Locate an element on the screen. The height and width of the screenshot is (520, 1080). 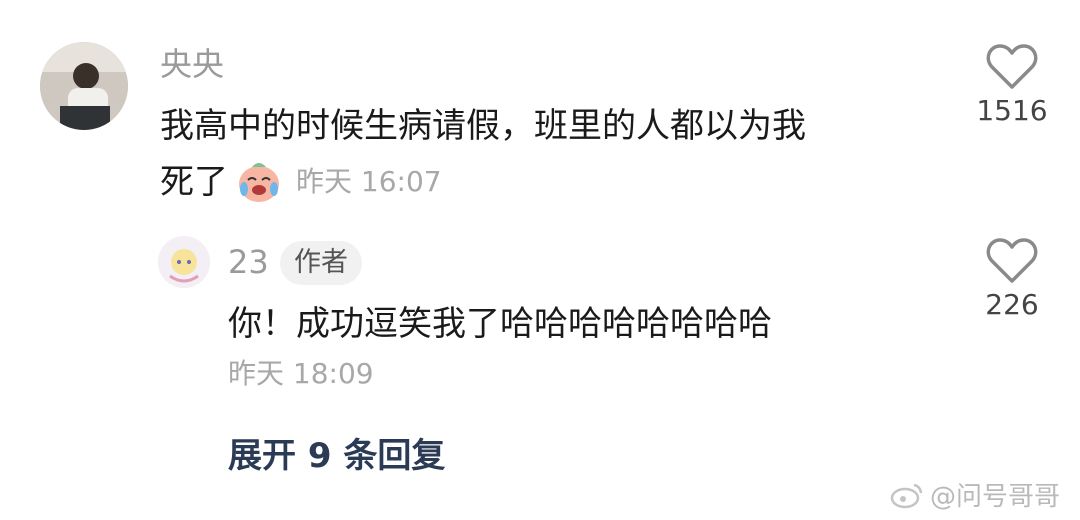
reply-avatar is located at coordinates (184, 262).